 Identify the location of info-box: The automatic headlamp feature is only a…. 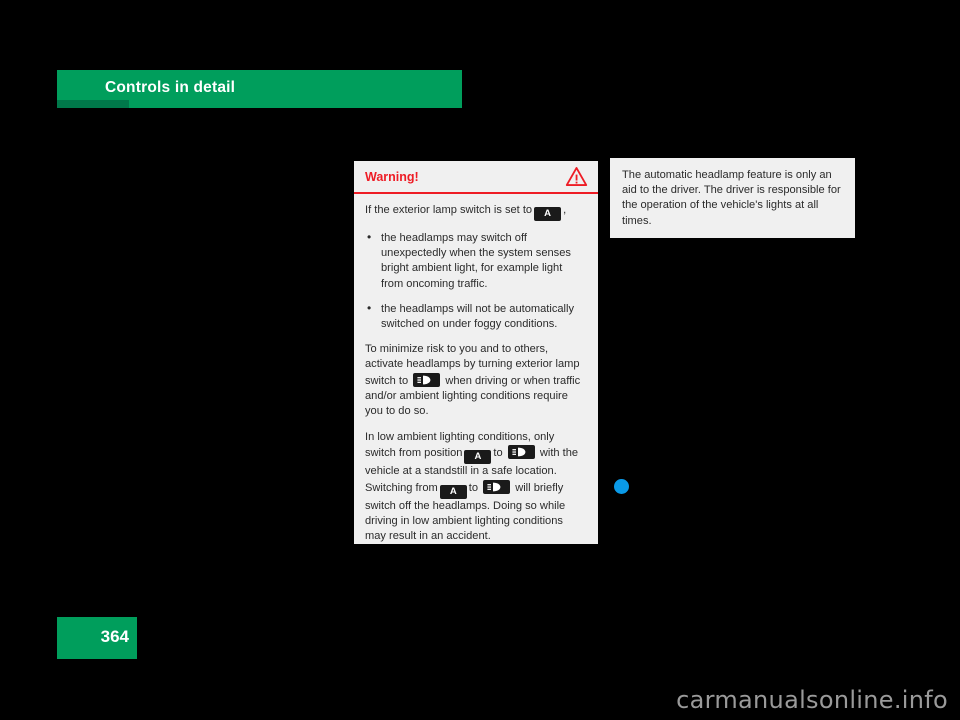
(732, 198).